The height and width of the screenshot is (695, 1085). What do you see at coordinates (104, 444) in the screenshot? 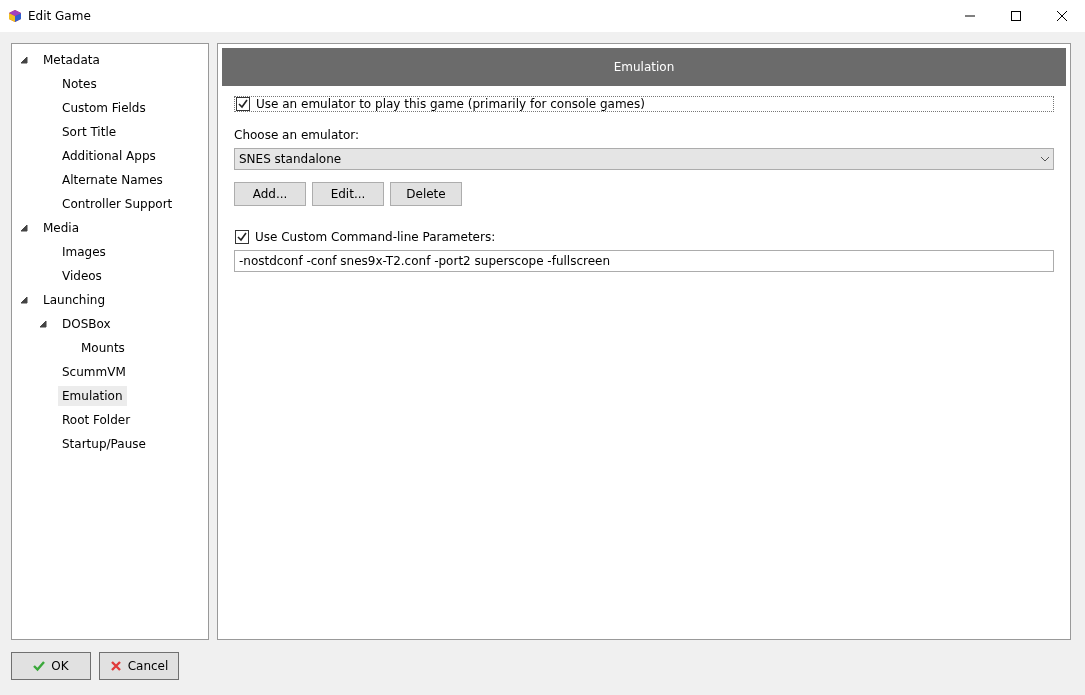
I see `tree-item: Startup/Pause` at bounding box center [104, 444].